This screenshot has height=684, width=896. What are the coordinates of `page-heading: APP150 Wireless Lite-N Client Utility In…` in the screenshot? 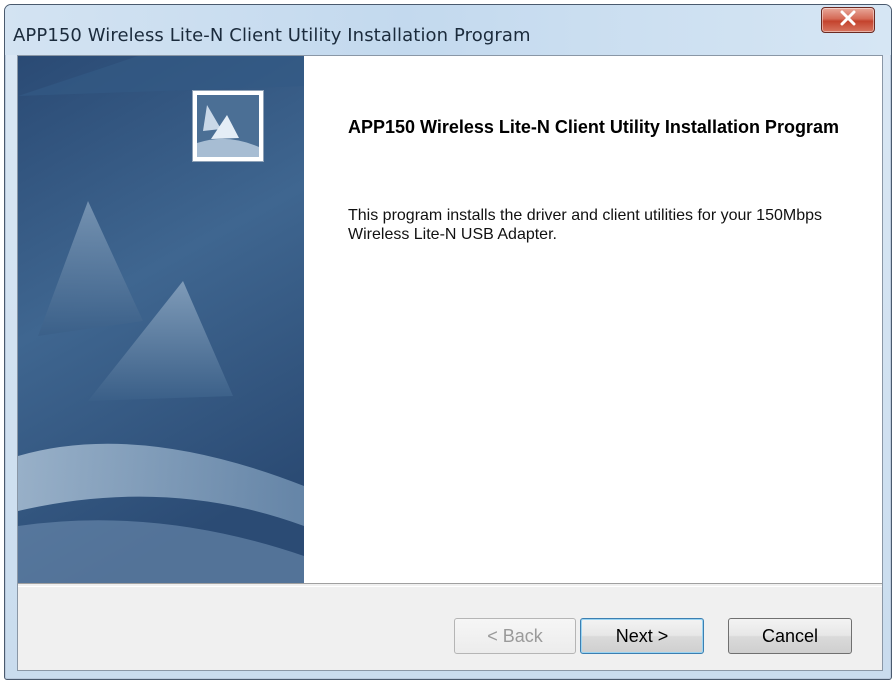 It's located at (593, 127).